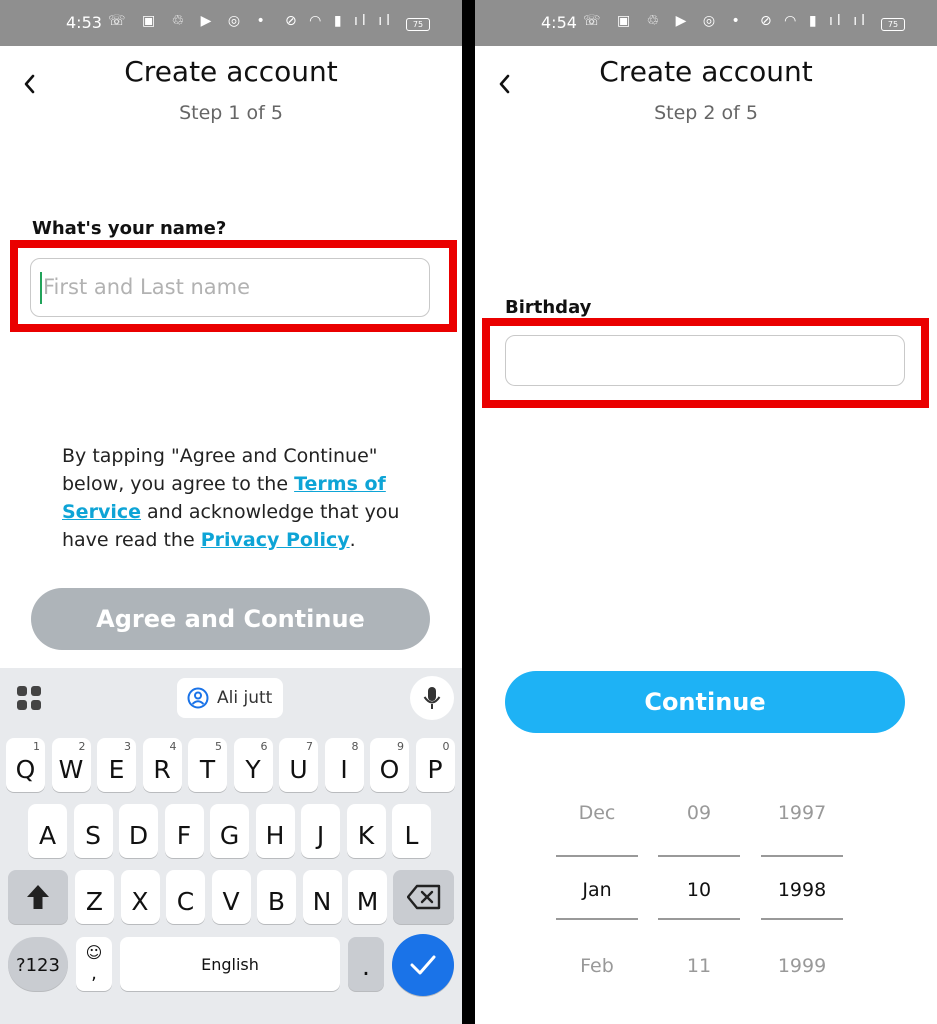 Image resolution: width=937 pixels, height=1024 pixels. What do you see at coordinates (275, 835) in the screenshot?
I see `key-label: H` at bounding box center [275, 835].